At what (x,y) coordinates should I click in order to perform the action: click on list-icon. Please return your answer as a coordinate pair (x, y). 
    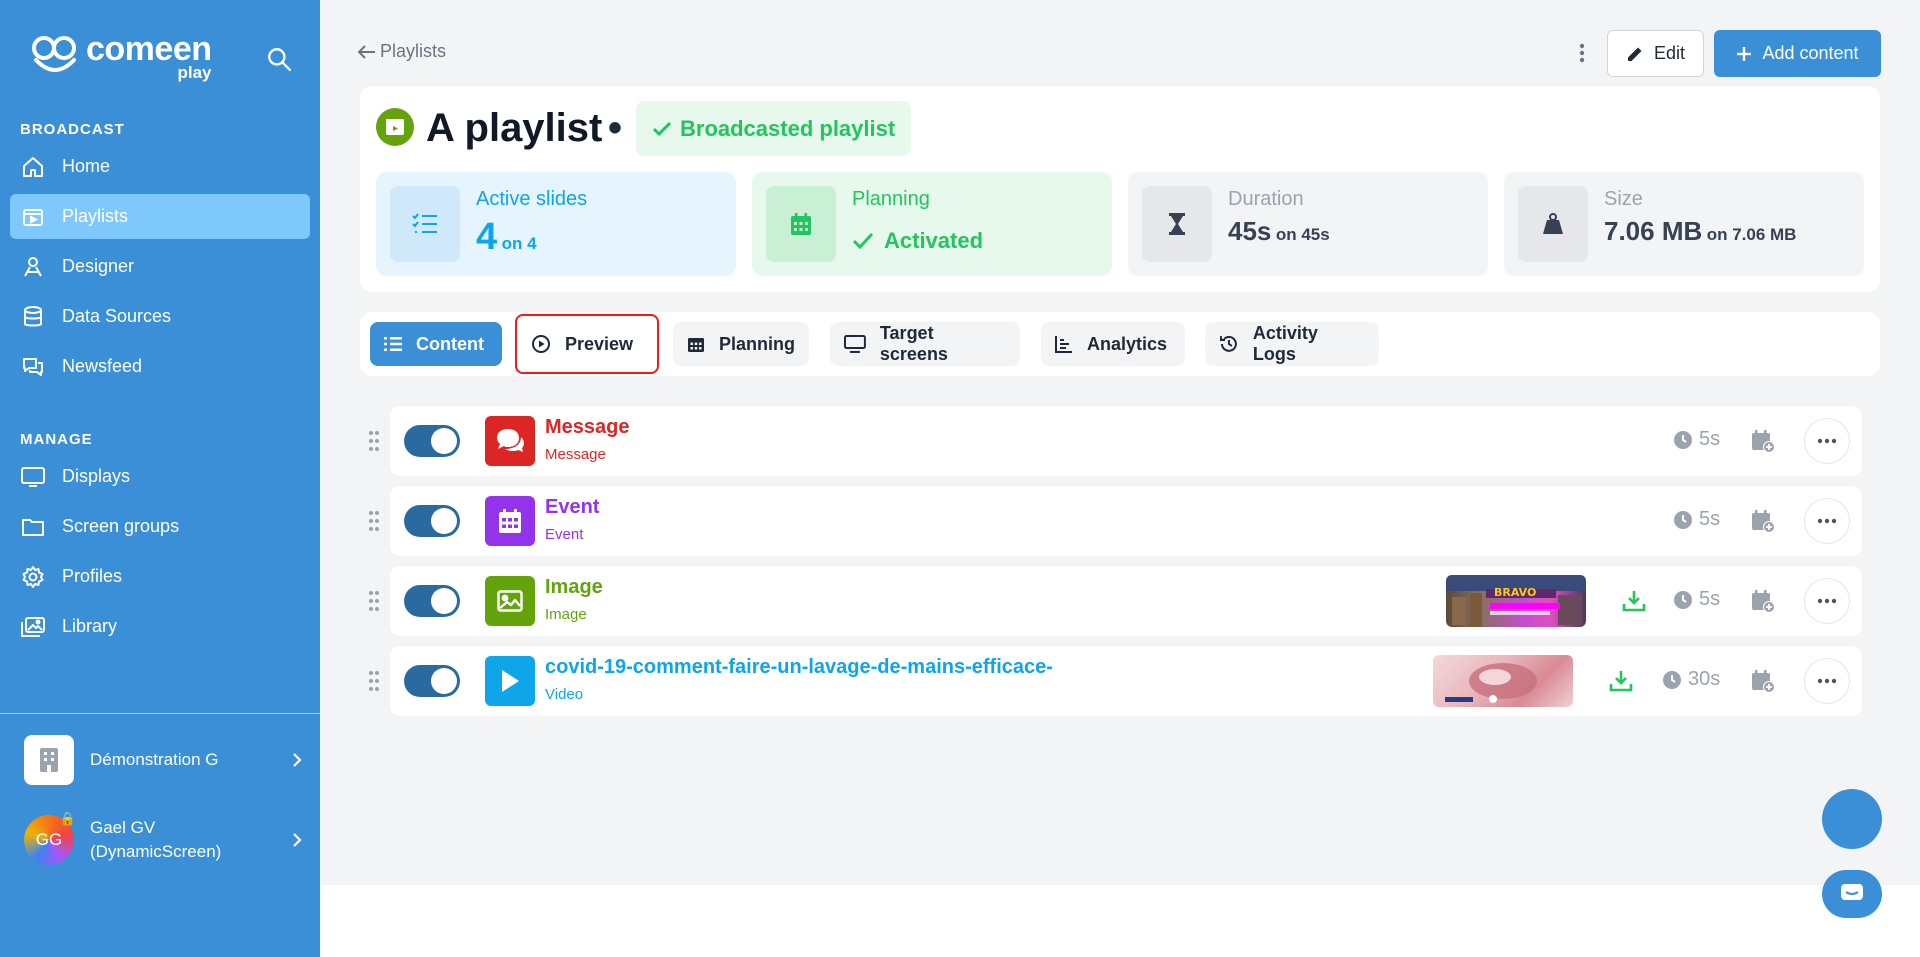
    Looking at the image, I should click on (393, 344).